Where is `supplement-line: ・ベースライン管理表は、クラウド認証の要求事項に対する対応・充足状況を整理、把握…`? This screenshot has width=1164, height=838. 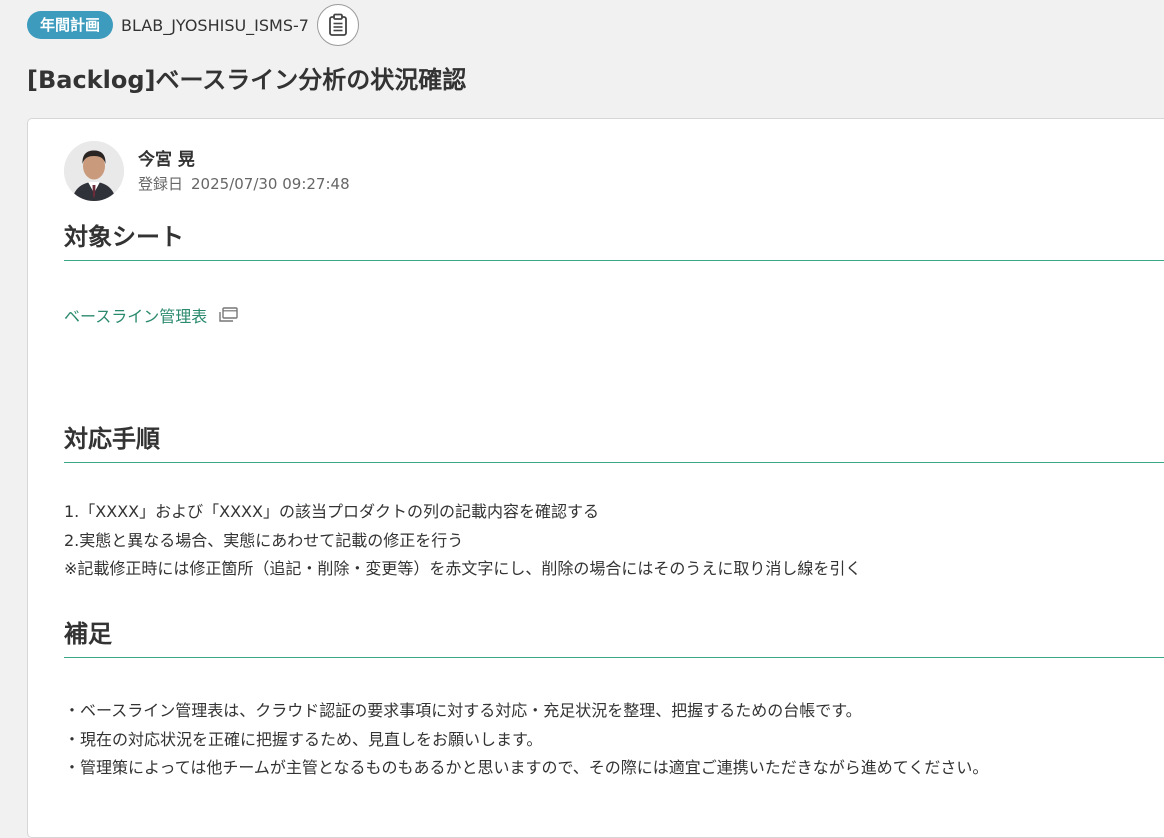 supplement-line: ・ベースライン管理表は、クラウド認証の要求事項に対する対応・充足状況を整理、把握… is located at coordinates (463, 710).